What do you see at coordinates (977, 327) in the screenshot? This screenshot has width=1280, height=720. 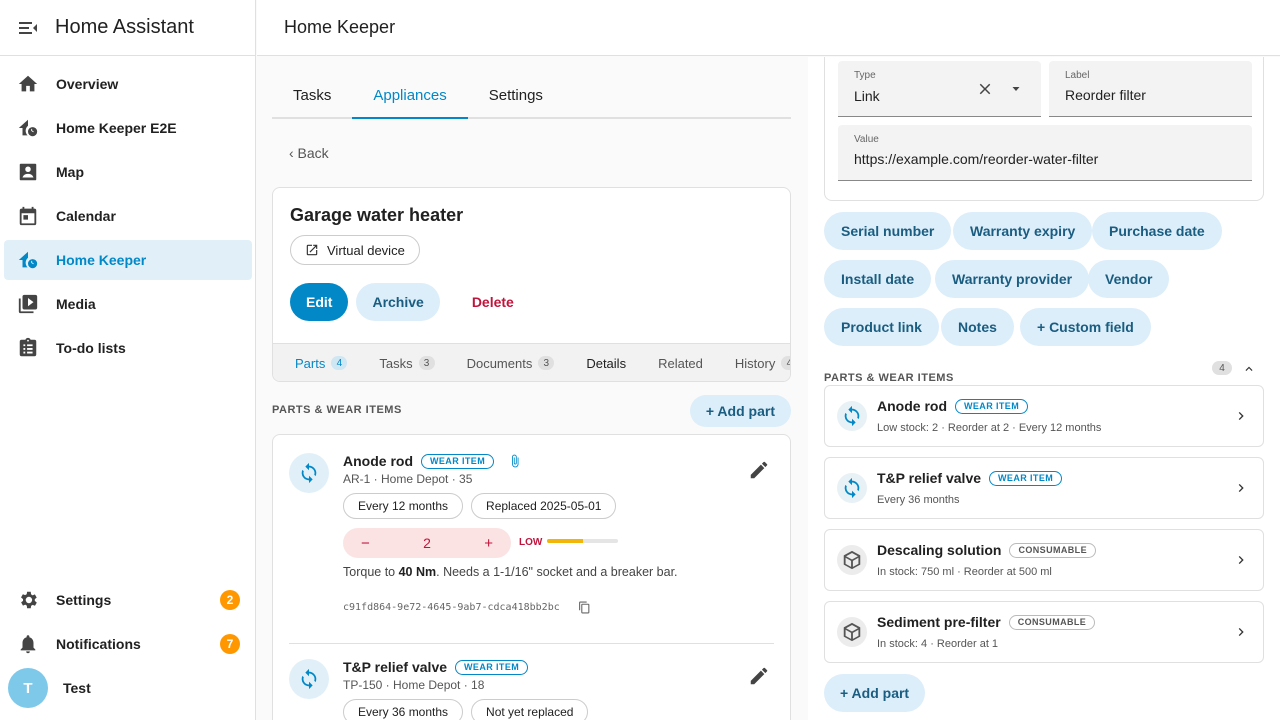 I see `notes-chip: Notes` at bounding box center [977, 327].